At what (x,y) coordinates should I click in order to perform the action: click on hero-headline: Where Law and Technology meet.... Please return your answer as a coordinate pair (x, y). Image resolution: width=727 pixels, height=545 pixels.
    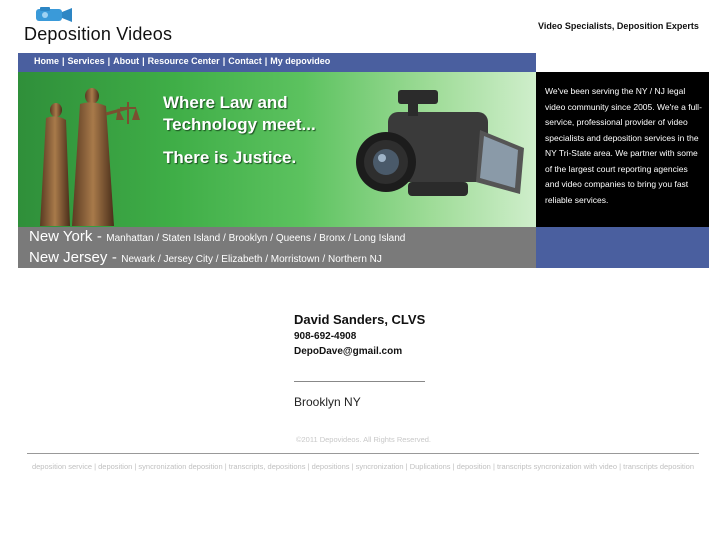
    Looking at the image, I should click on (239, 114).